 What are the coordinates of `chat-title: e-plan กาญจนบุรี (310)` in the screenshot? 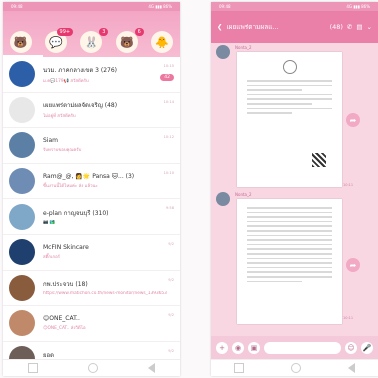 It's located at (76, 214).